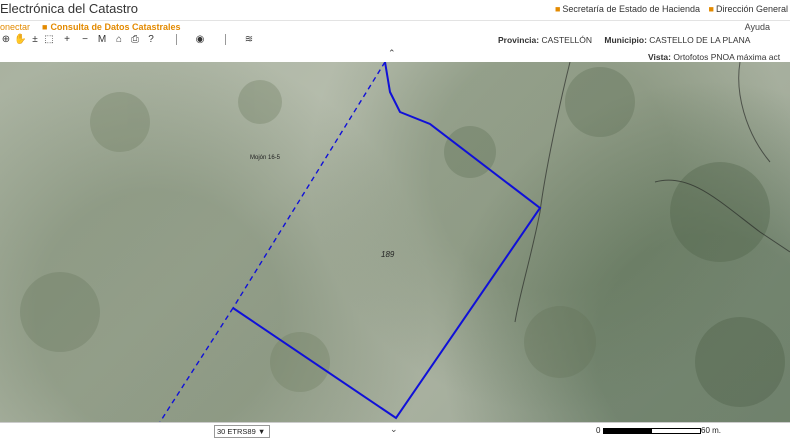  What do you see at coordinates (6, 39) in the screenshot?
I see `globe-icon: ⊕` at bounding box center [6, 39].